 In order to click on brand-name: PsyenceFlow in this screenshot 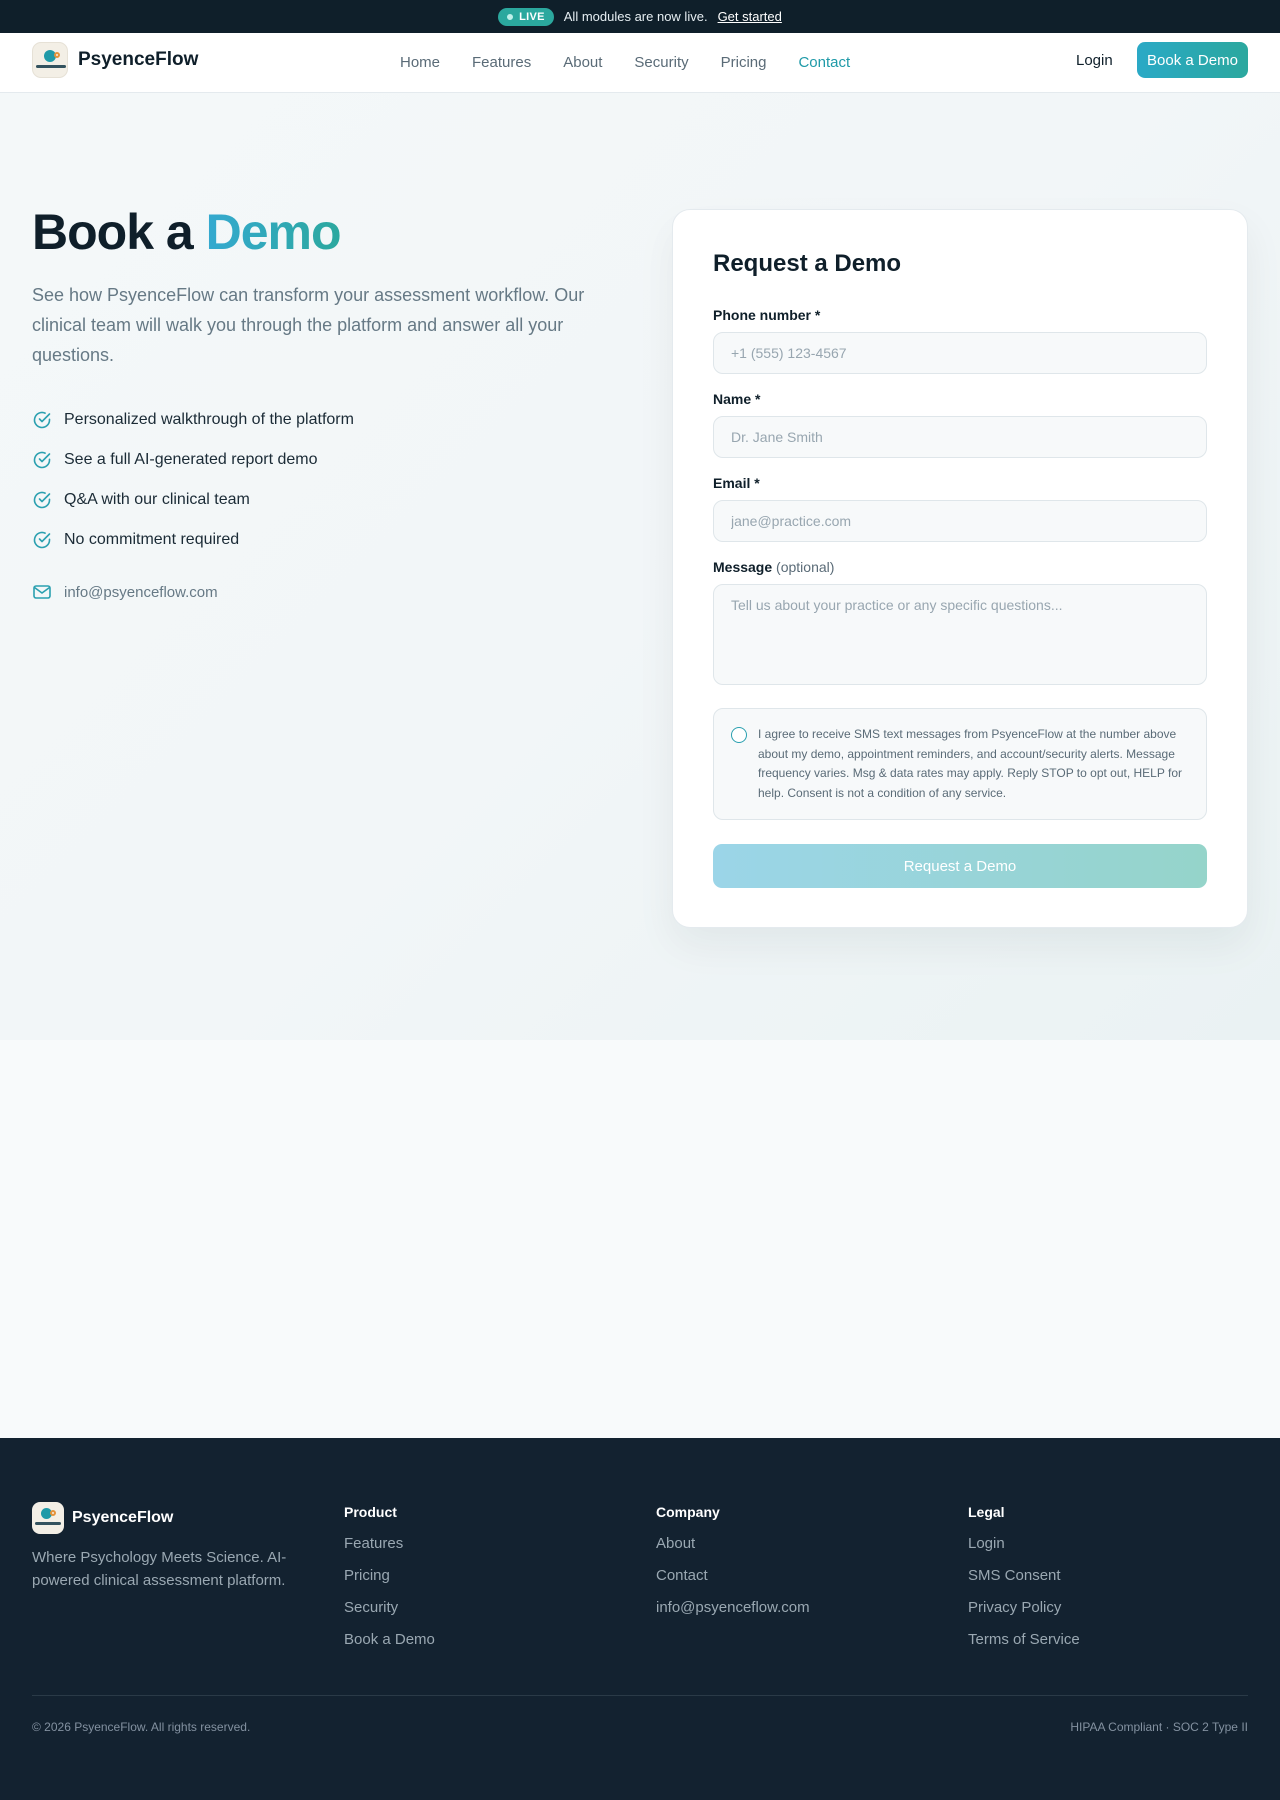, I will do `click(138, 59)`.